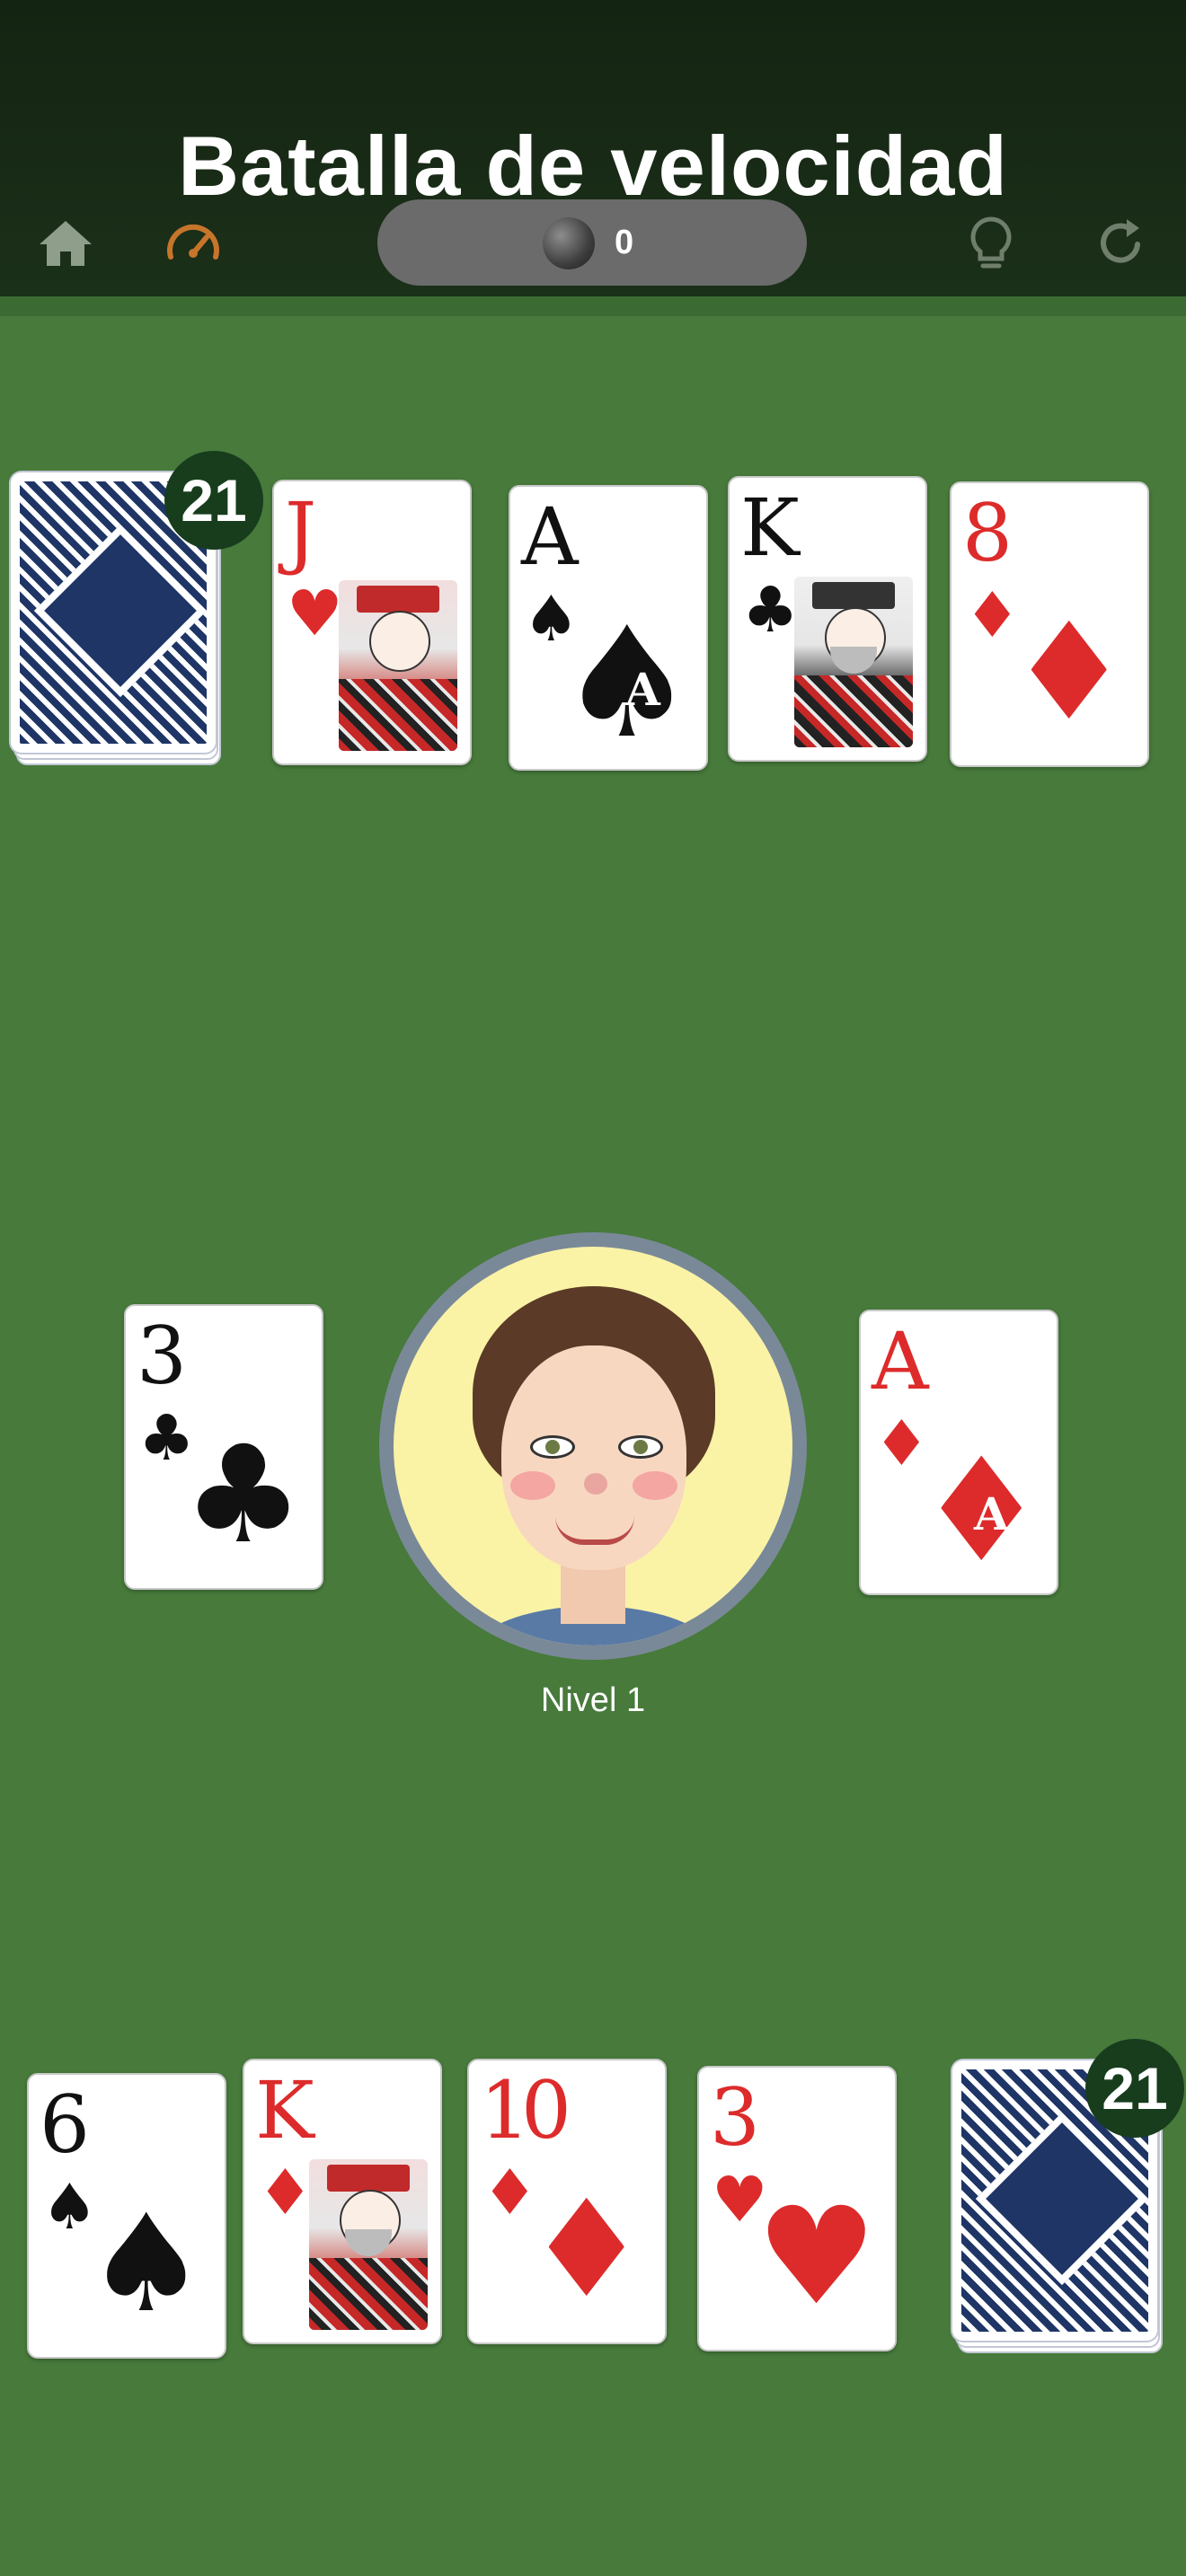  I want to click on spade-icon: ♠, so click(146, 2264).